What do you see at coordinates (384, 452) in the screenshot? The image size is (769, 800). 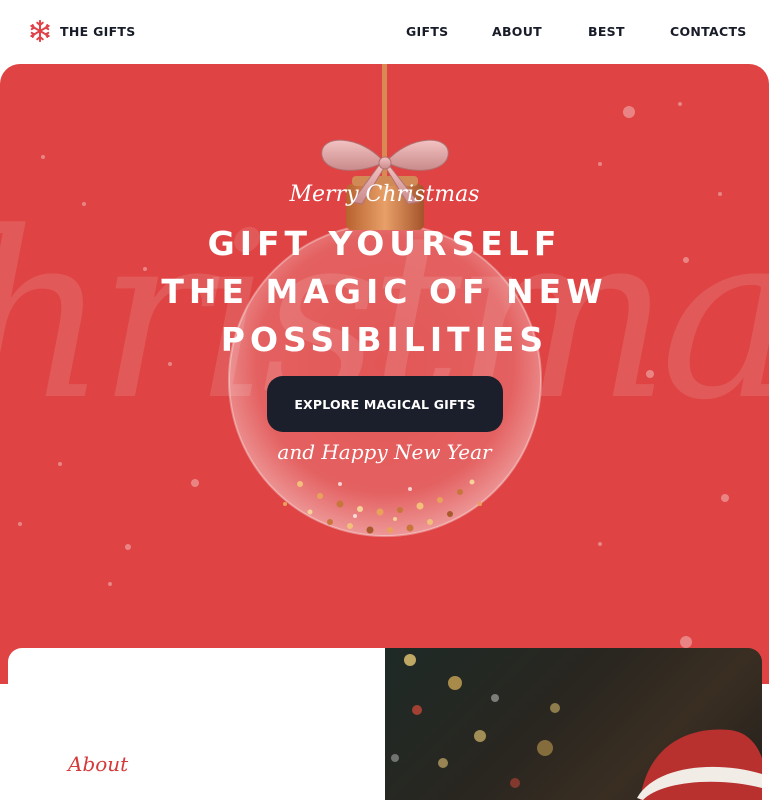 I see `happy-new-year-script: and Happy New Year` at bounding box center [384, 452].